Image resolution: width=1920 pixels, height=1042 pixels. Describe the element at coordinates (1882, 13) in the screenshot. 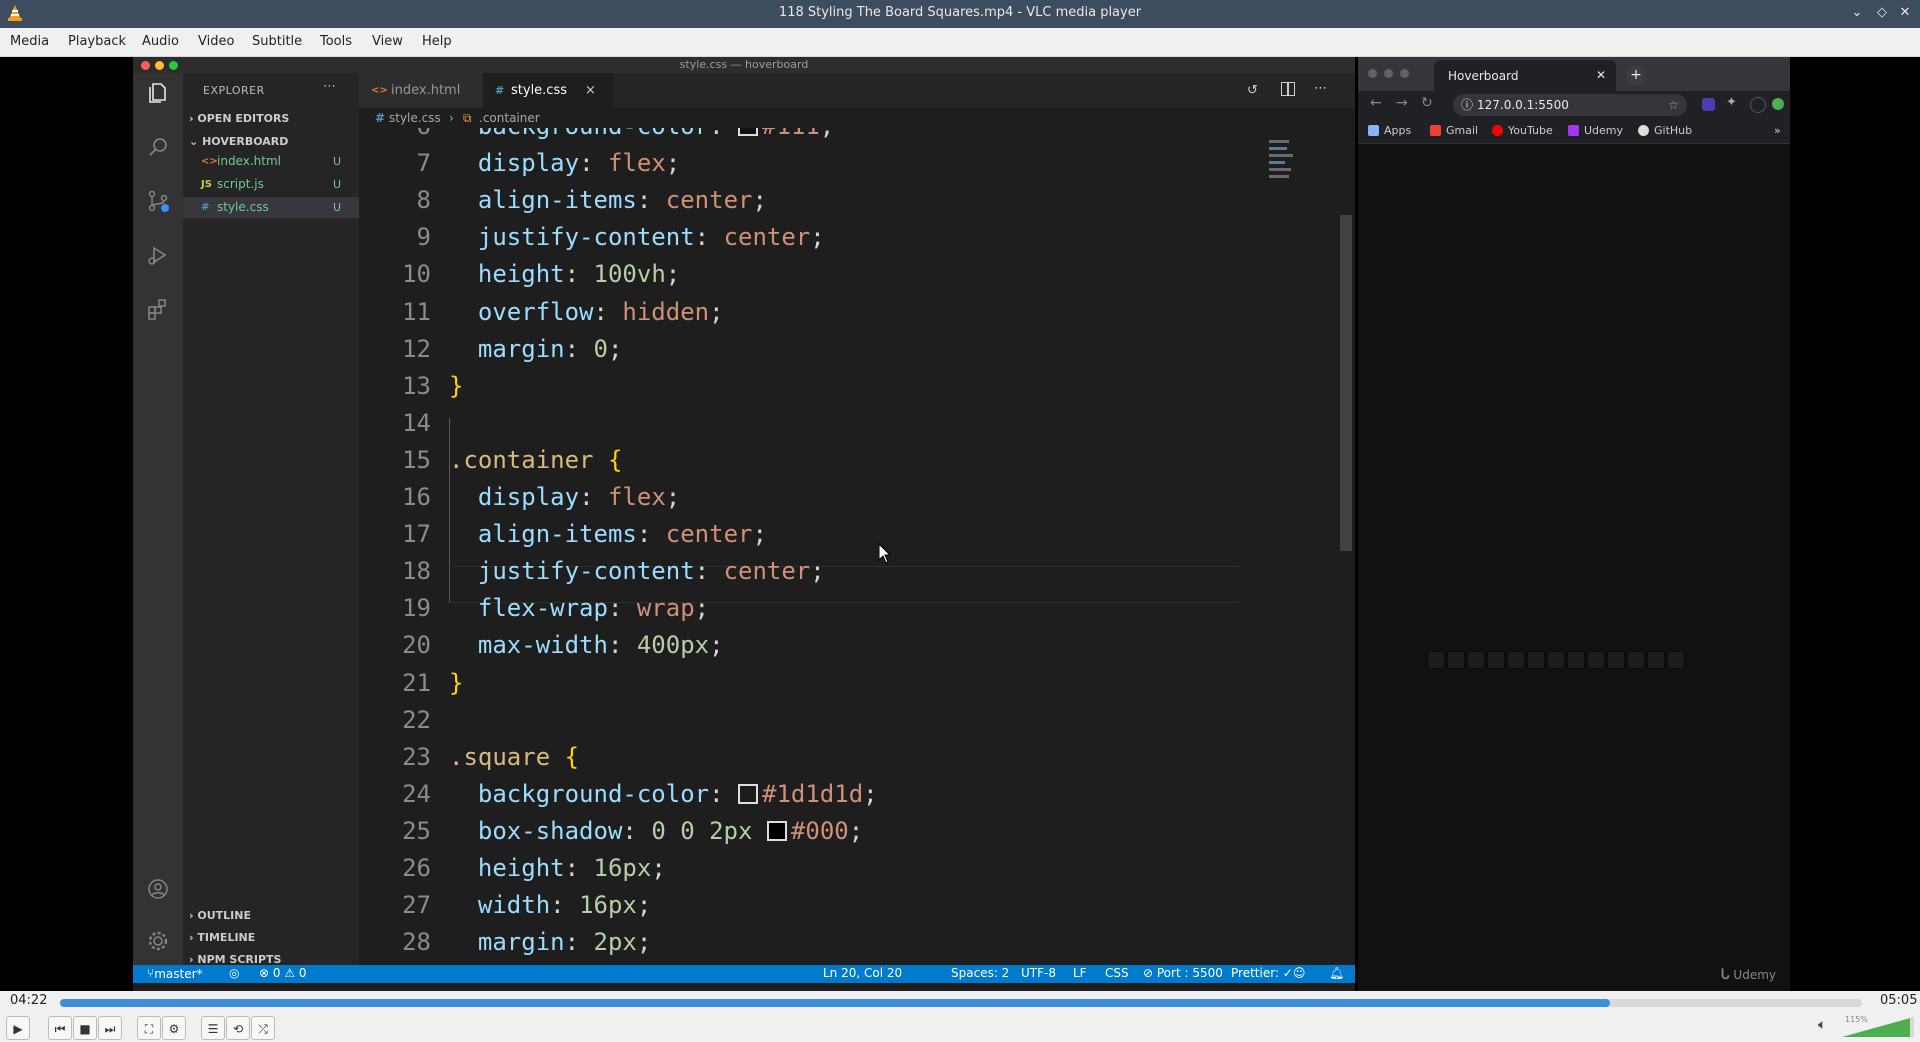

I see `maximize-icon: ◇` at that location.